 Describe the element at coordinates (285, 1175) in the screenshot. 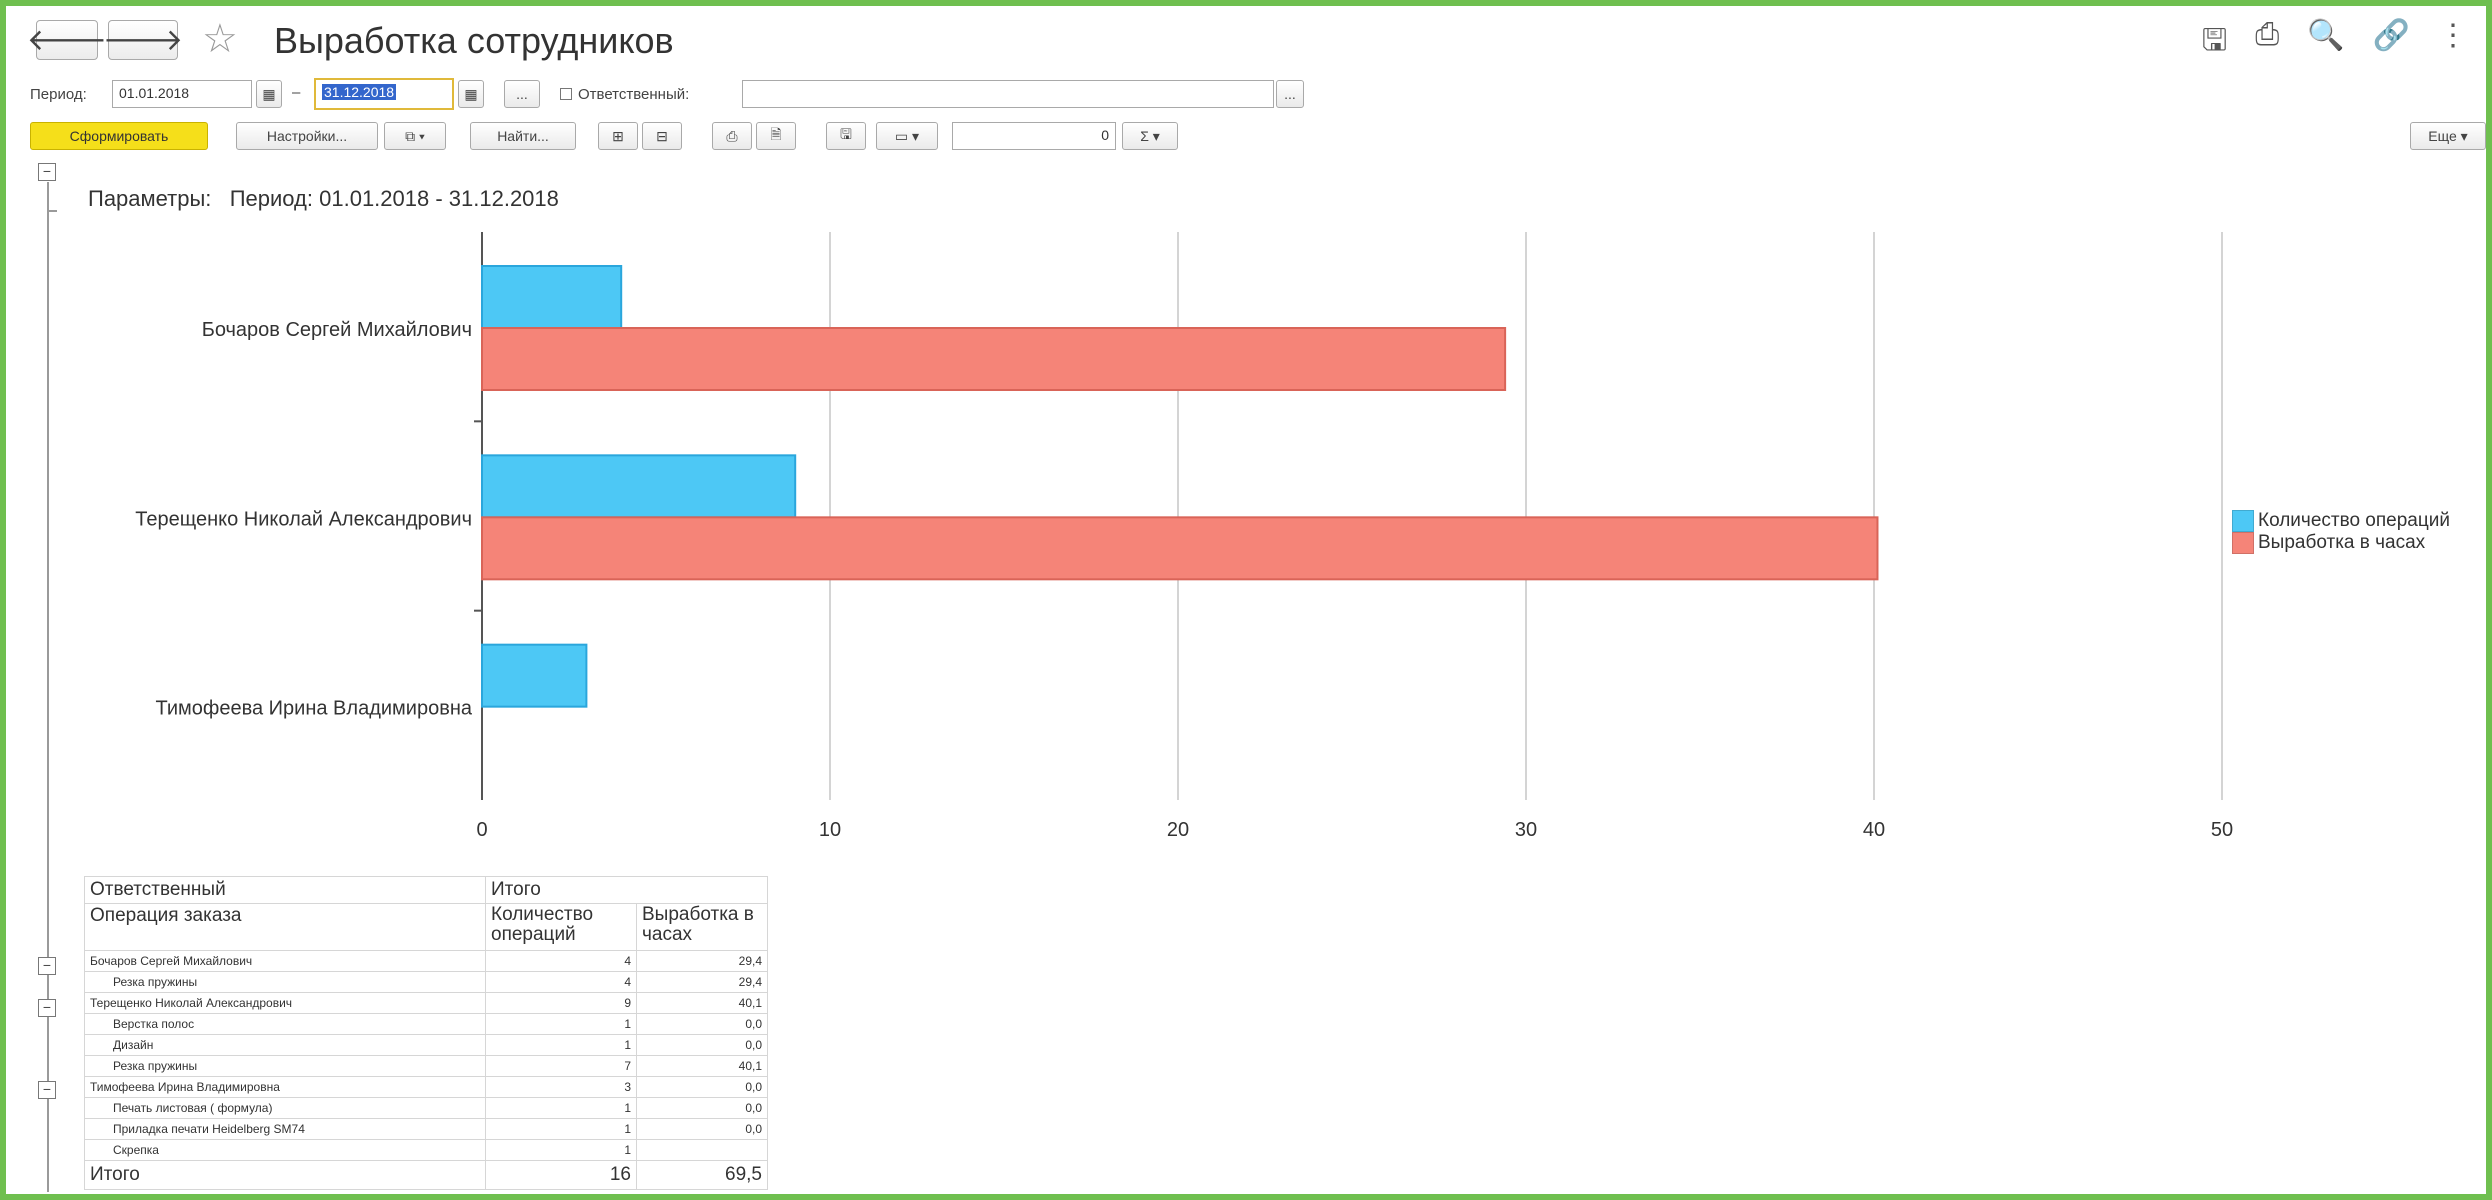

I see `total-label: Итого` at that location.